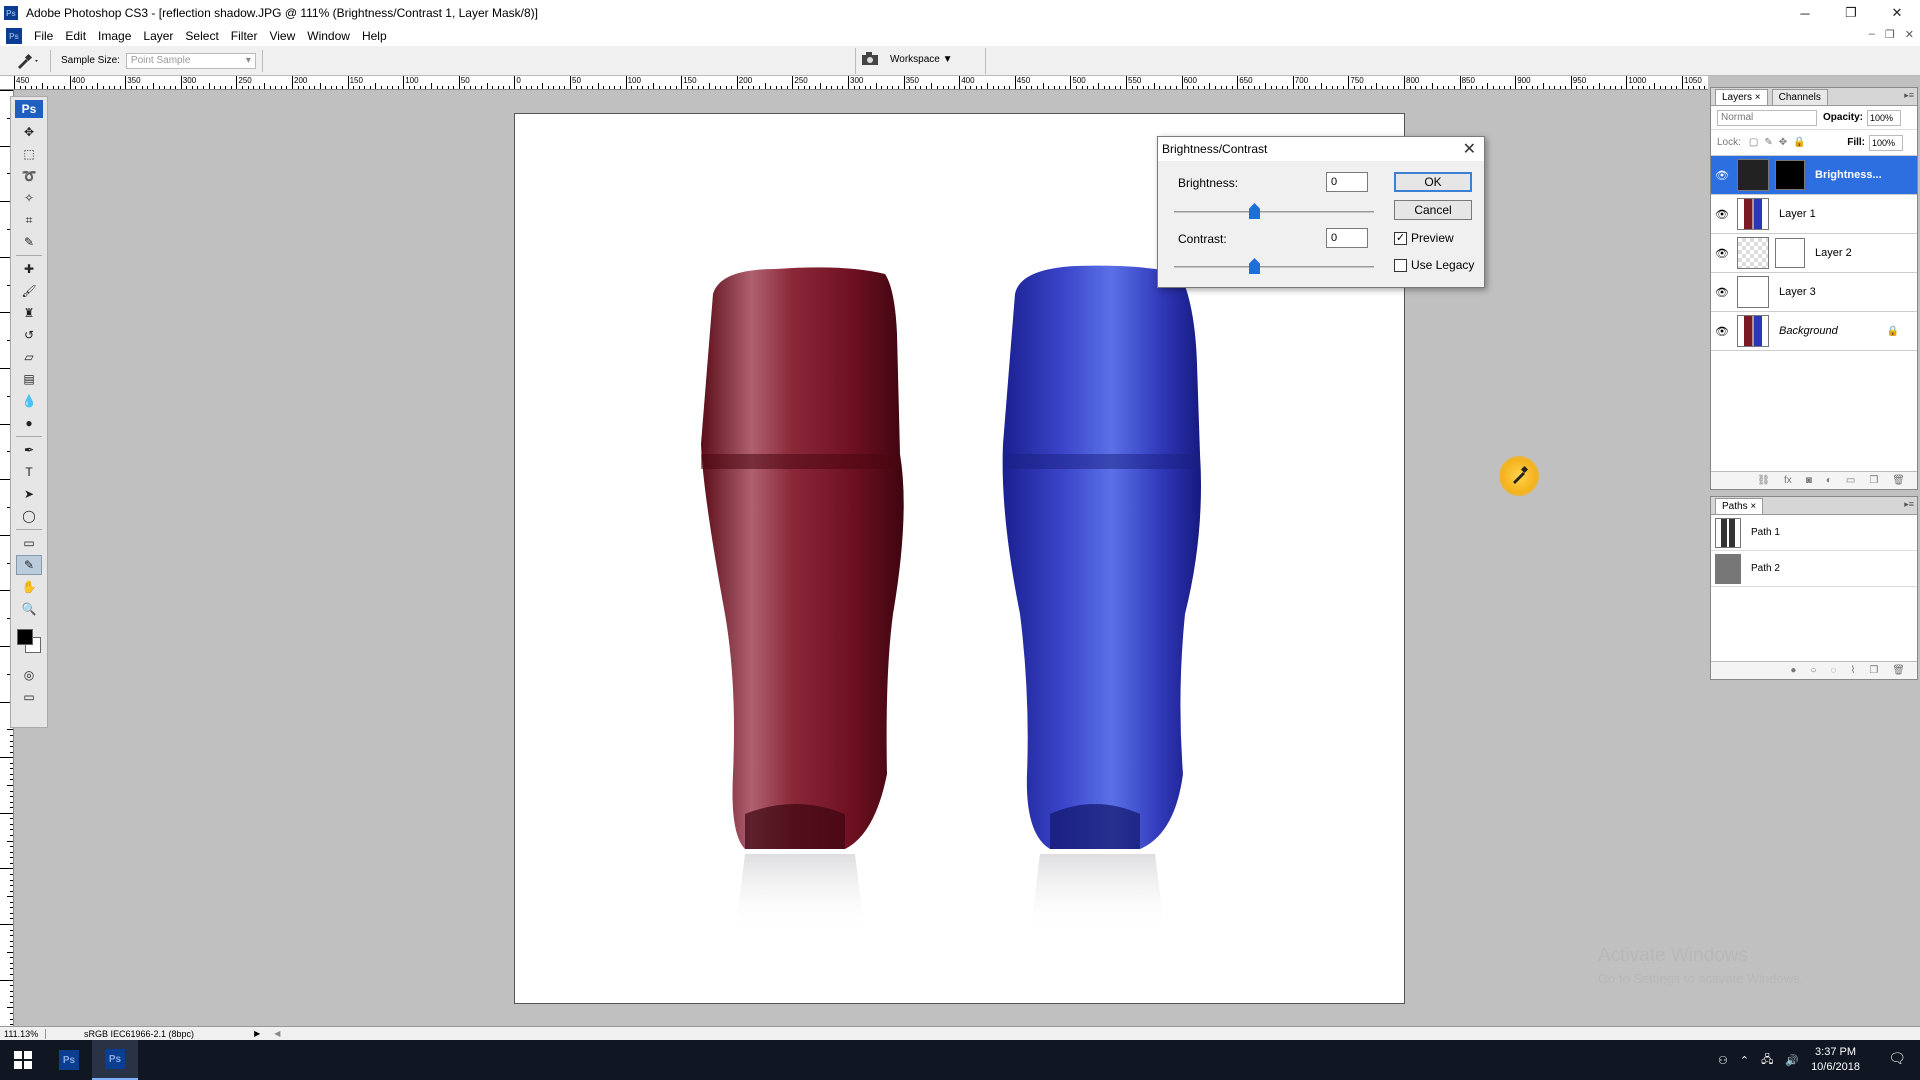  Describe the element at coordinates (1833, 670) in the screenshot. I see `load-selection-icon: ◌` at that location.